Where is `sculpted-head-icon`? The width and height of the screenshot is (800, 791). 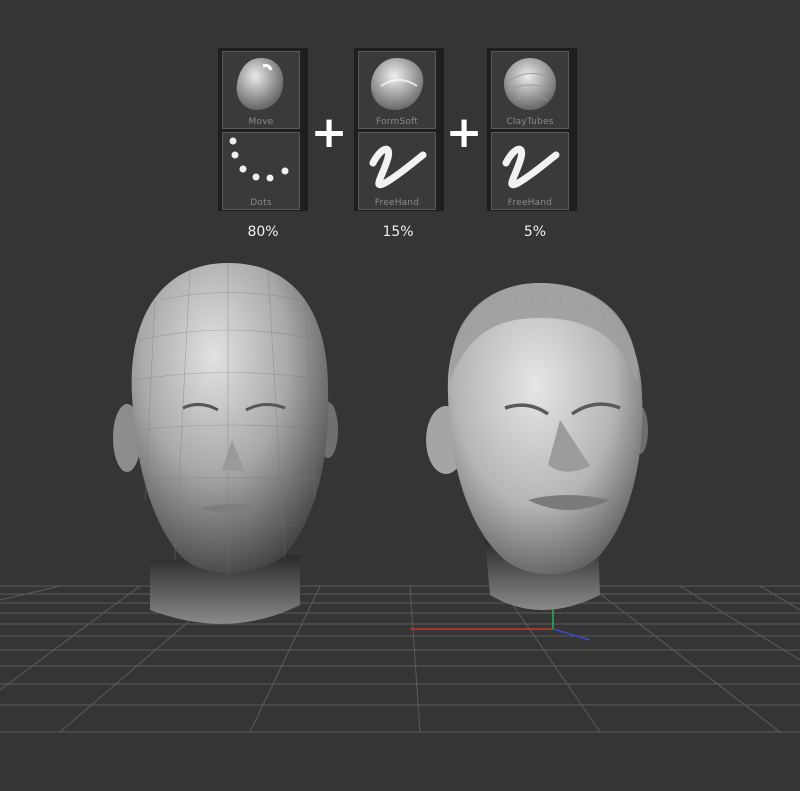 sculpted-head-icon is located at coordinates (537, 446).